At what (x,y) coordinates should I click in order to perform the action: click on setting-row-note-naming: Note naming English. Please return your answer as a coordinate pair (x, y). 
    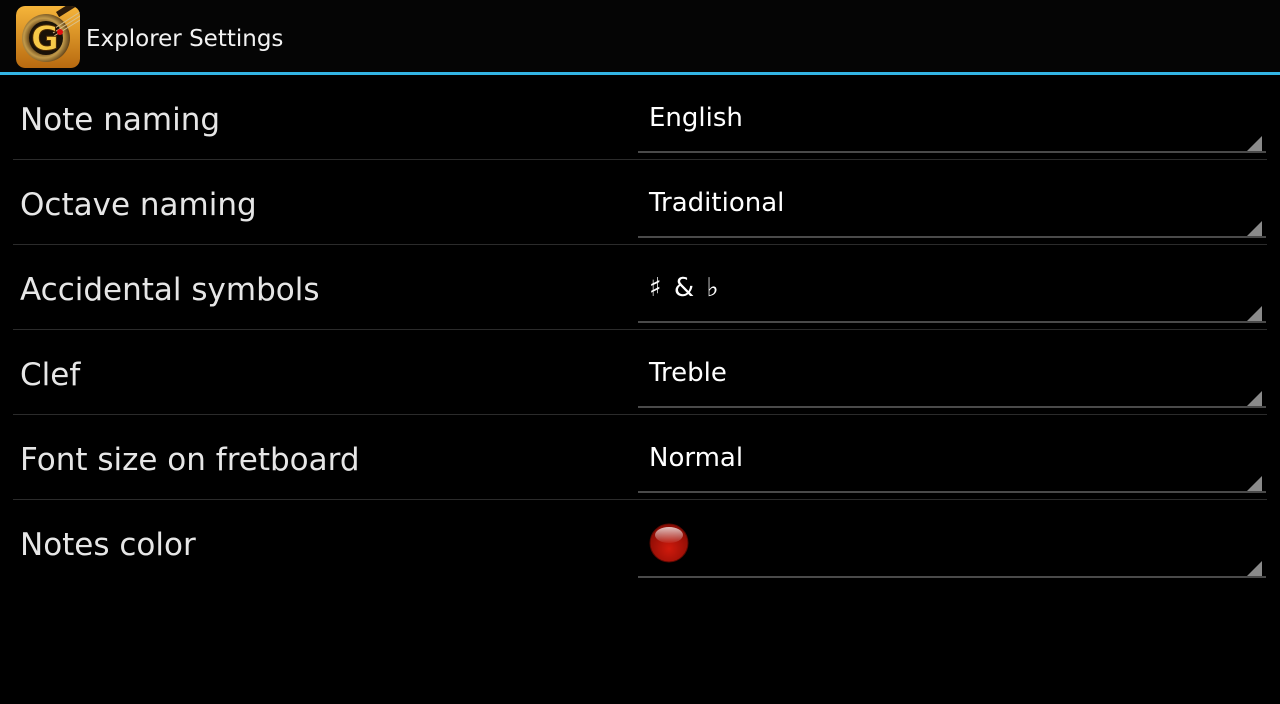
    Looking at the image, I should click on (640, 117).